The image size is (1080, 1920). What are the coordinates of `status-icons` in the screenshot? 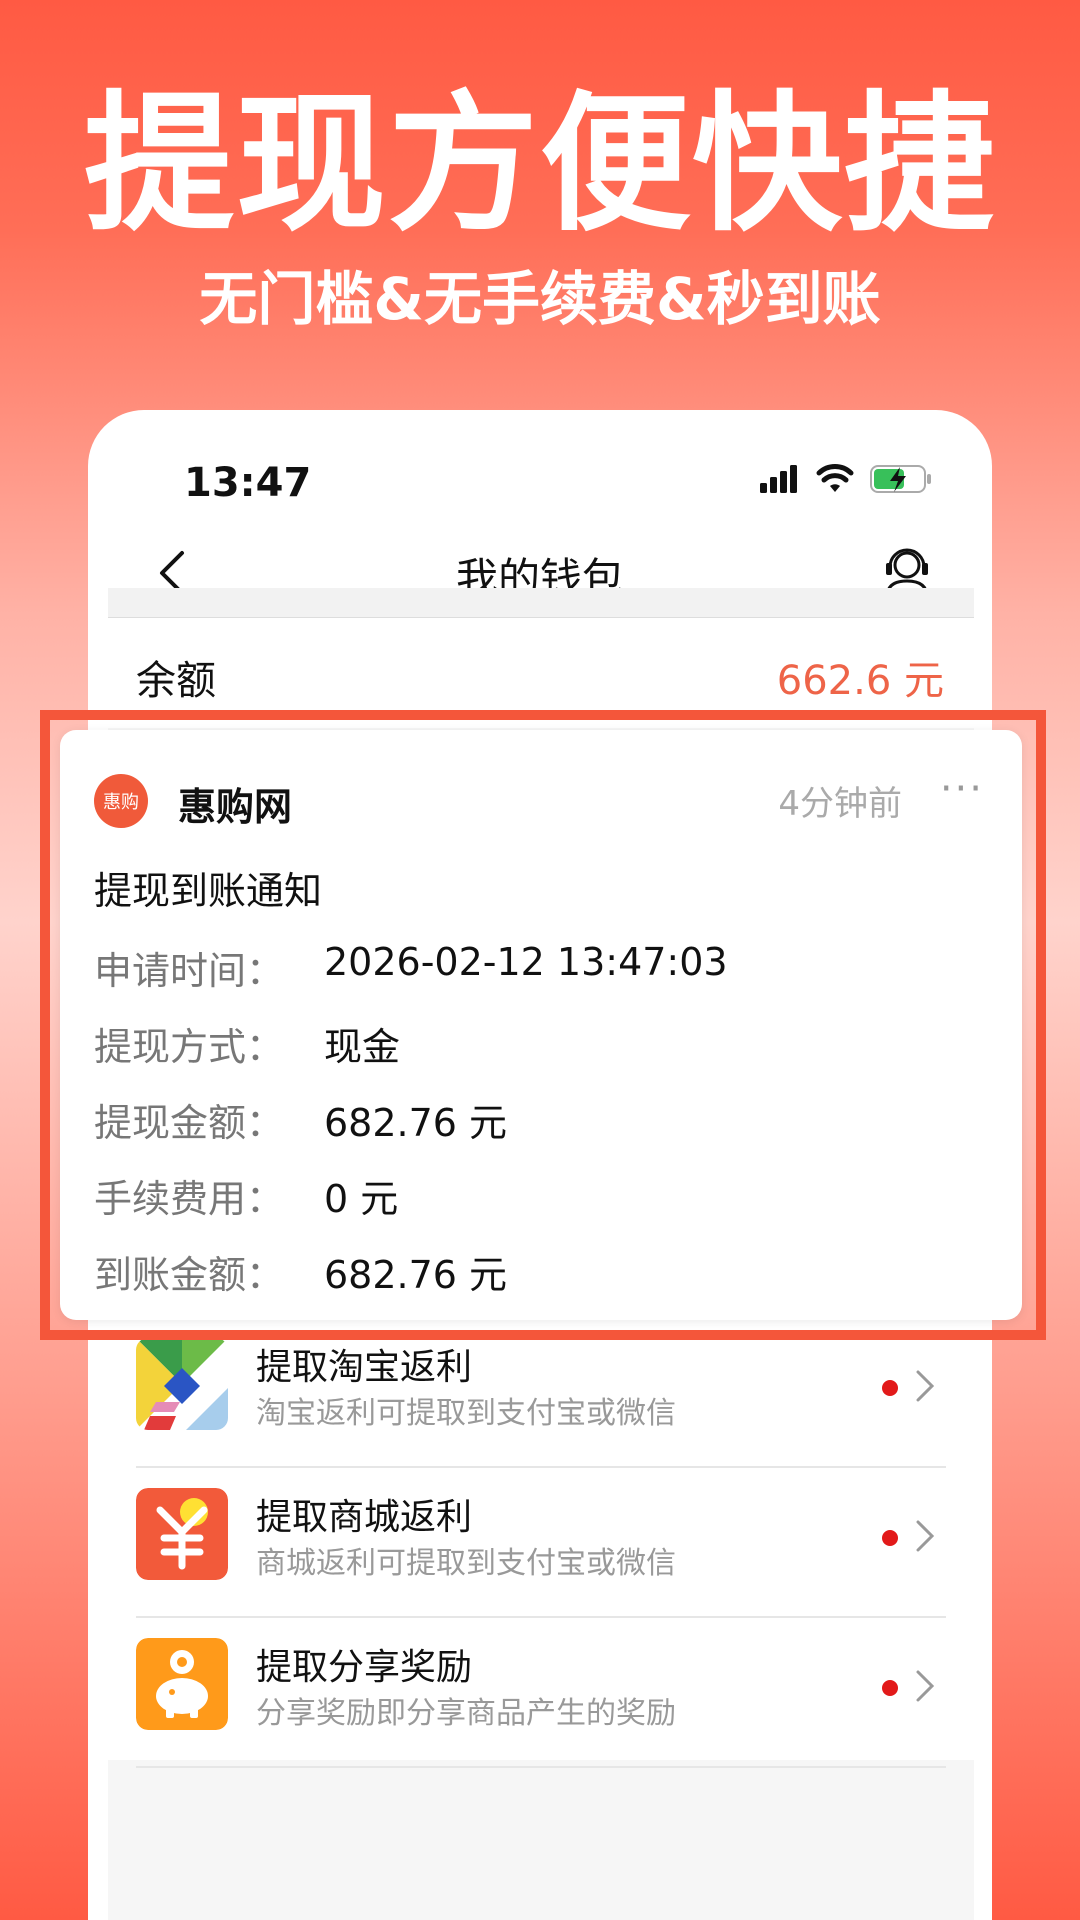 It's located at (846, 479).